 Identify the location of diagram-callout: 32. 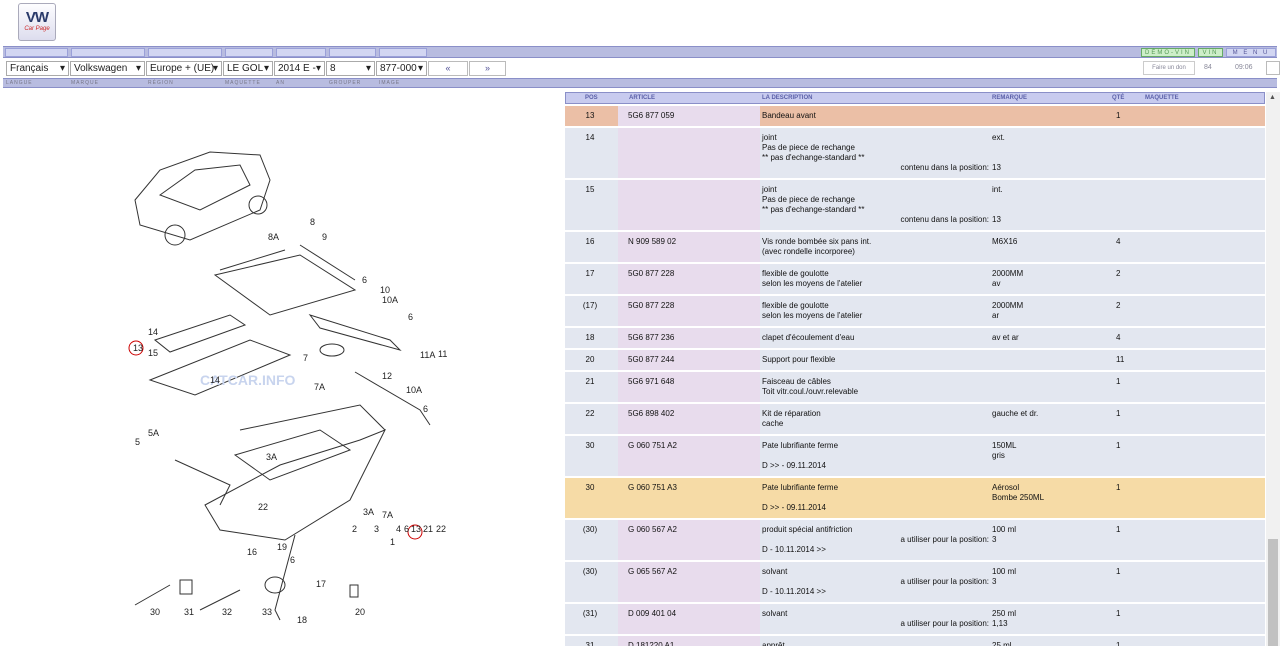
(227, 612).